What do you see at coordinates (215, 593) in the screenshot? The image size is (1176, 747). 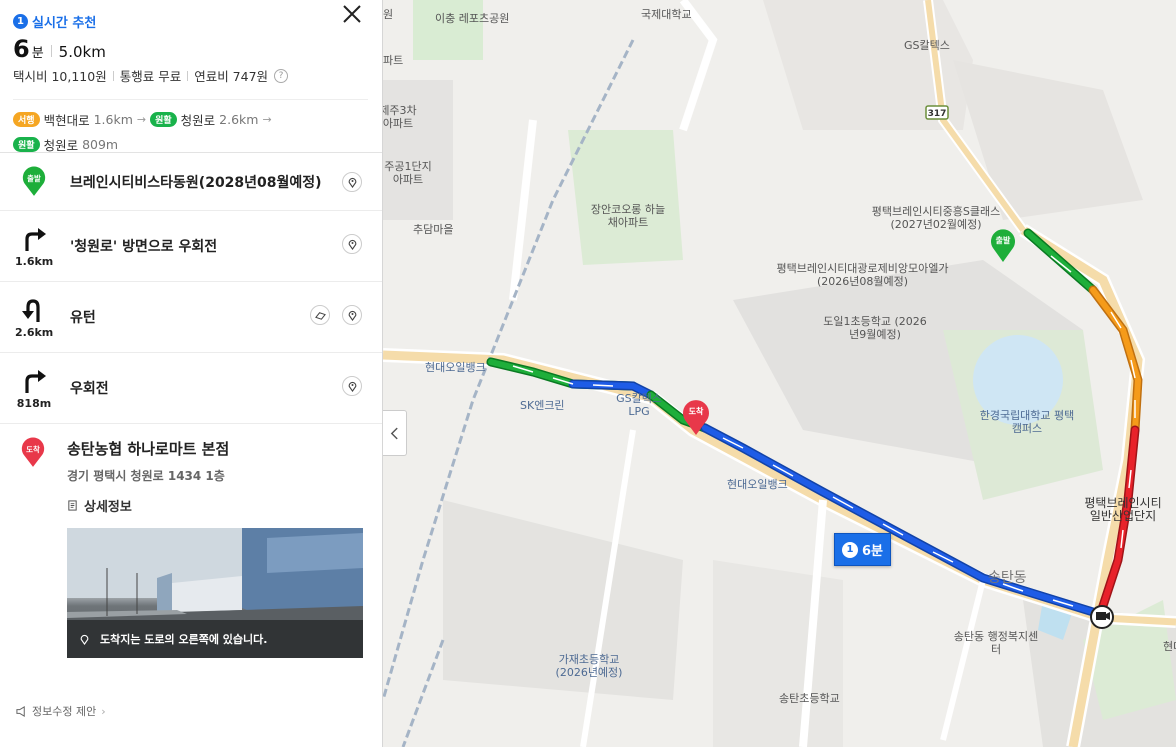 I see `street-view-thumbnail: 도착지는 도로의 오른쪽에 있습니다.` at bounding box center [215, 593].